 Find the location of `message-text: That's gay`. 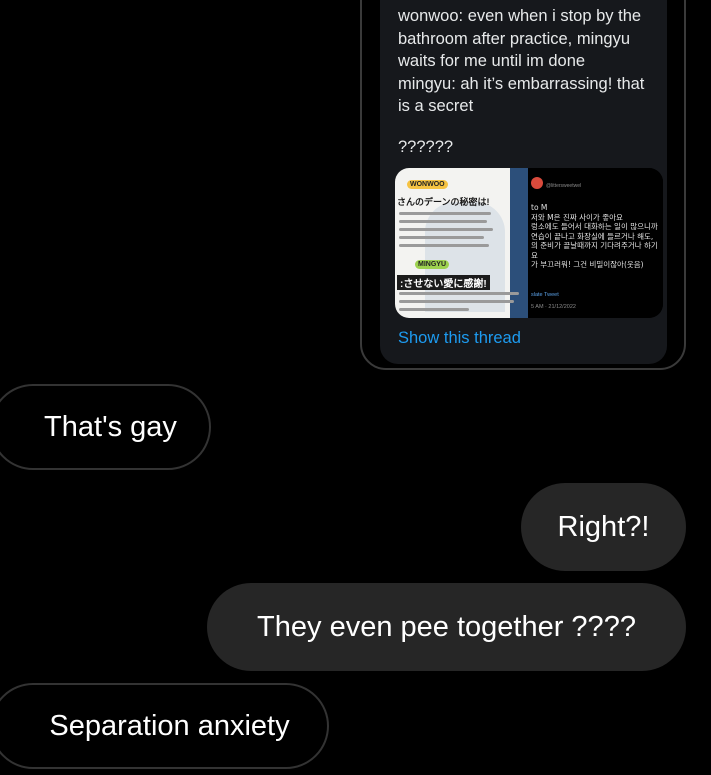

message-text: That's gay is located at coordinates (110, 426).